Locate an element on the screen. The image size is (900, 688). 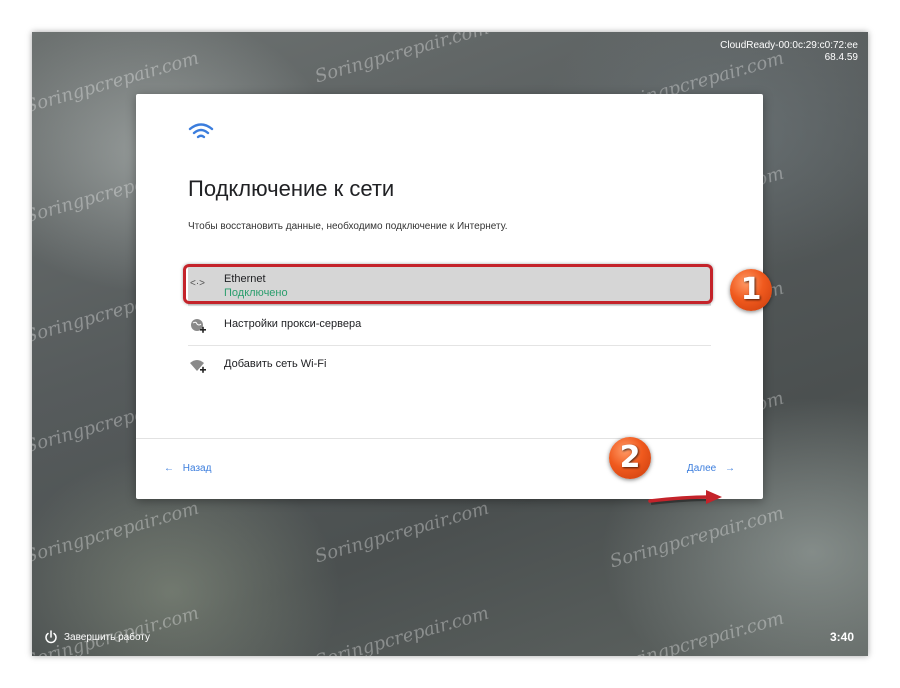
annotation-badge-2: 2 is located at coordinates (630, 458).